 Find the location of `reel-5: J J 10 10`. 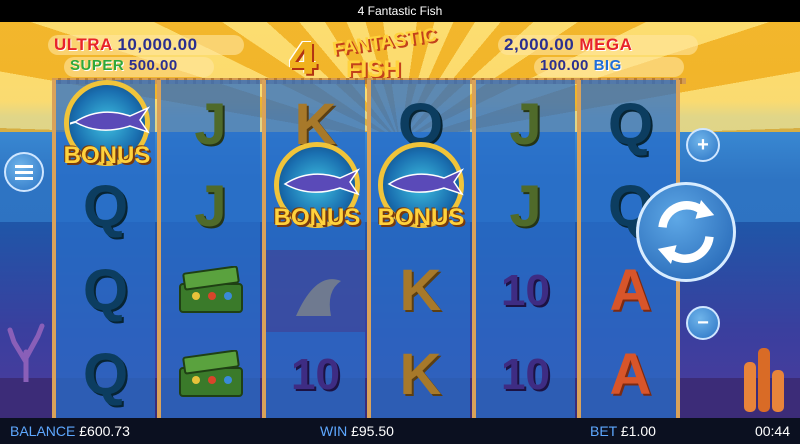

reel-5: J J 10 10 is located at coordinates (523, 249).